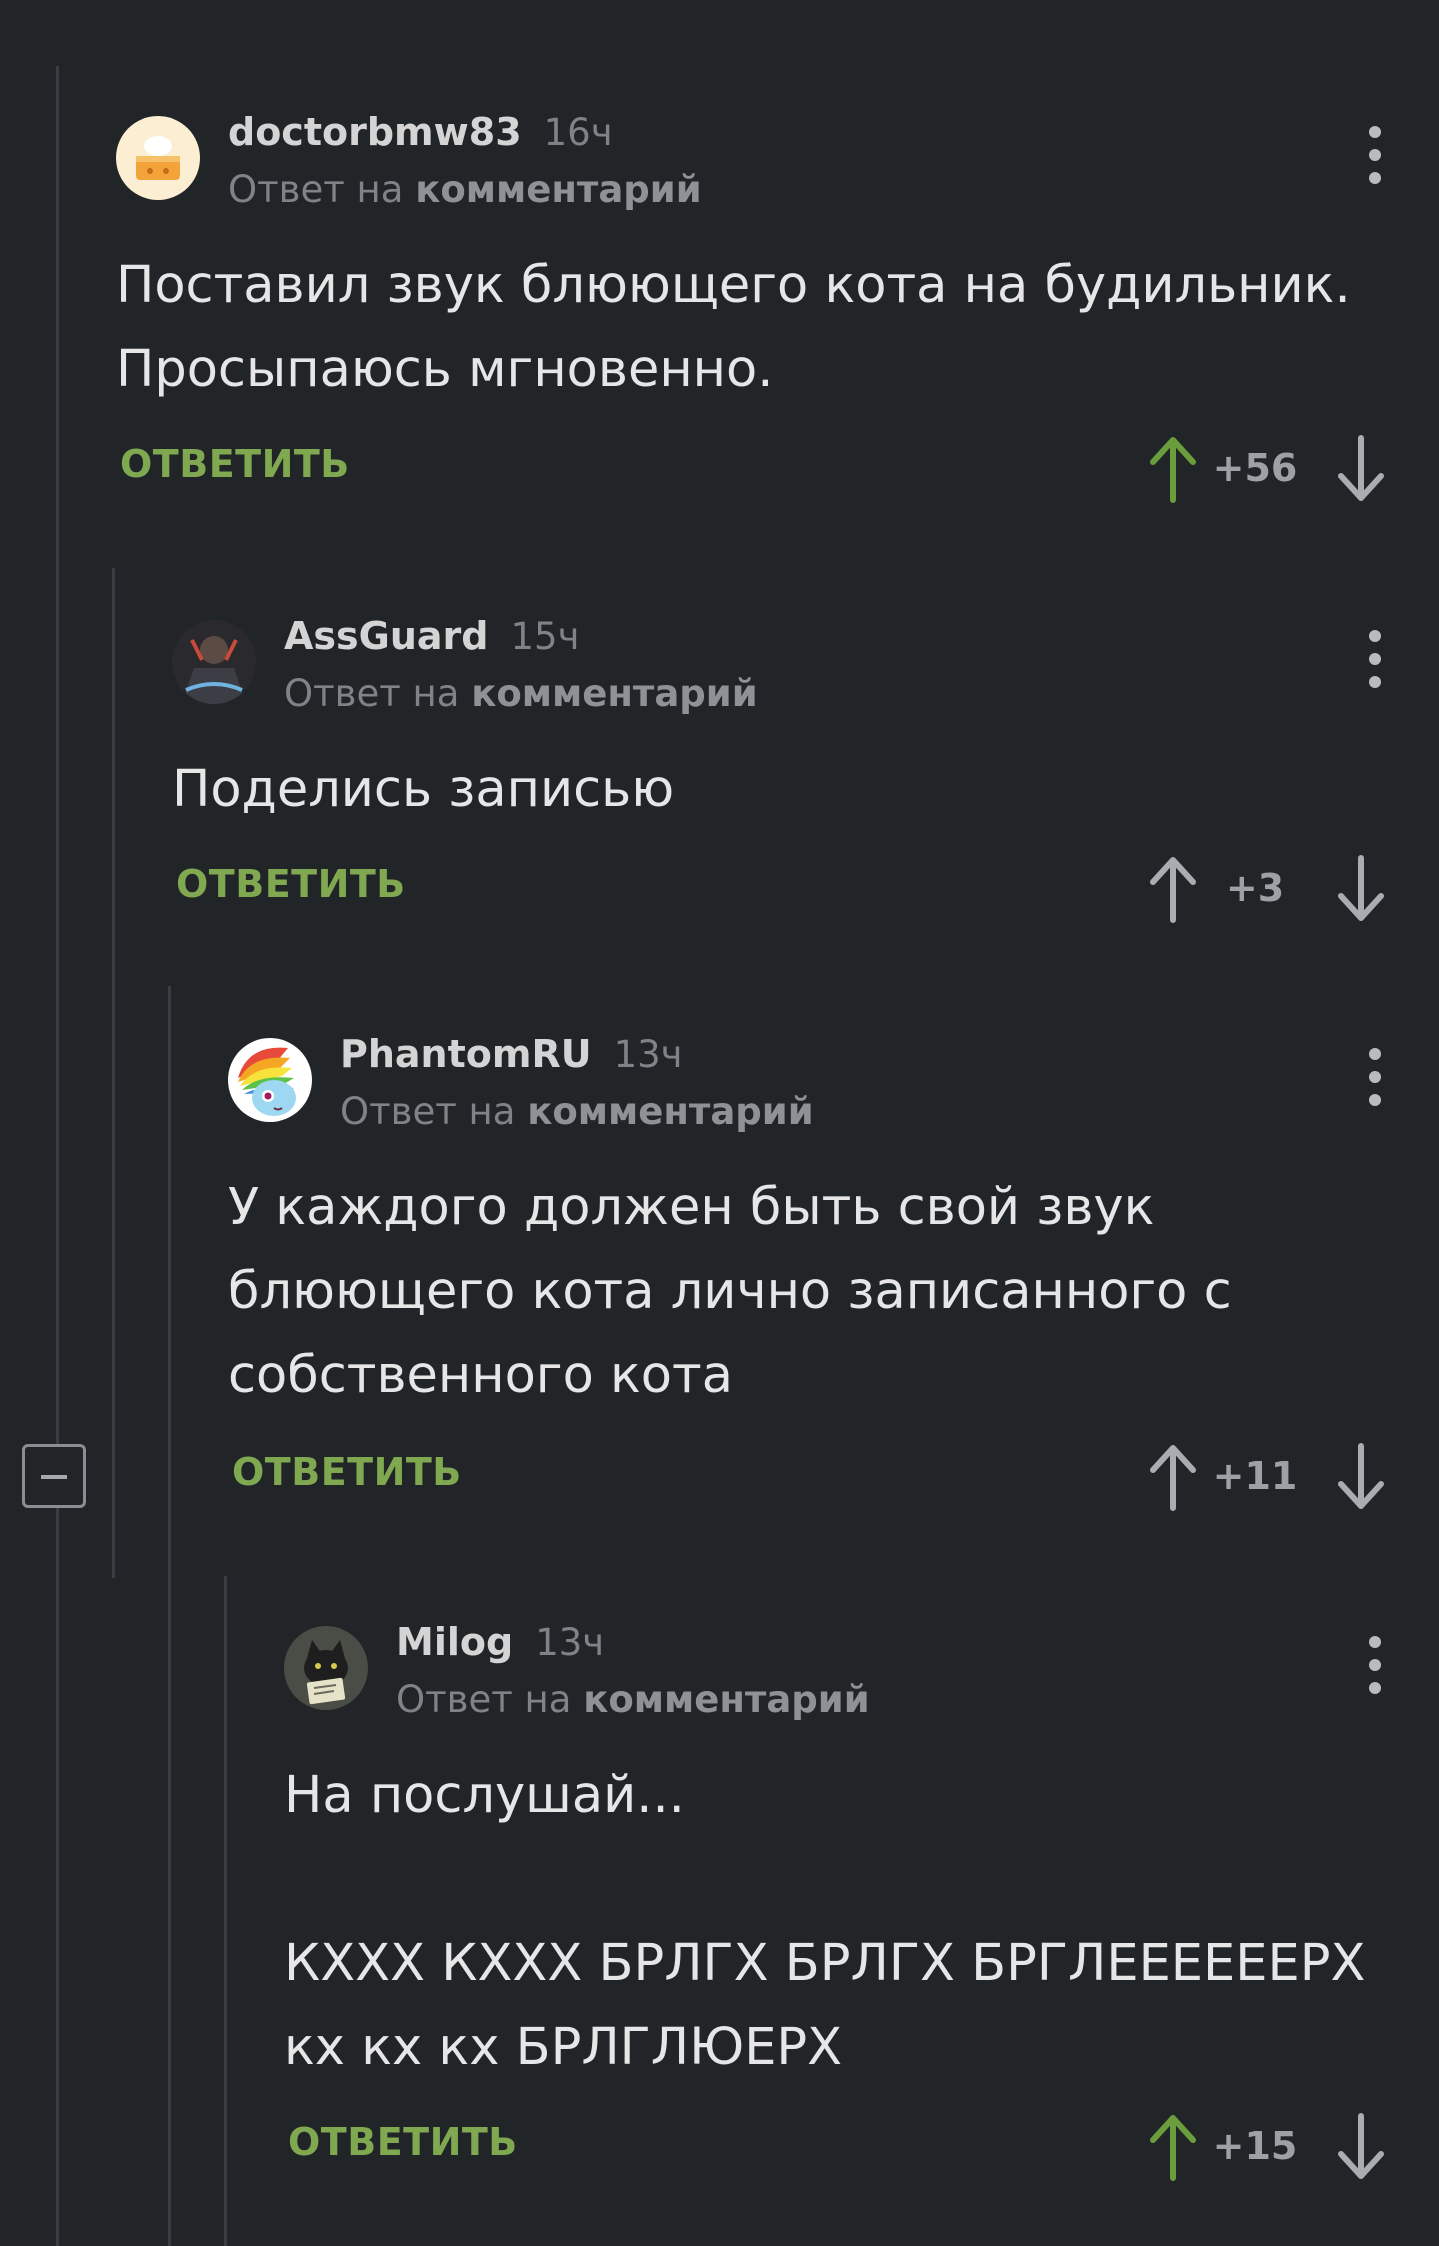 Image resolution: width=1439 pixels, height=2246 pixels. I want to click on rainbow-pony-avatar-icon, so click(270, 1080).